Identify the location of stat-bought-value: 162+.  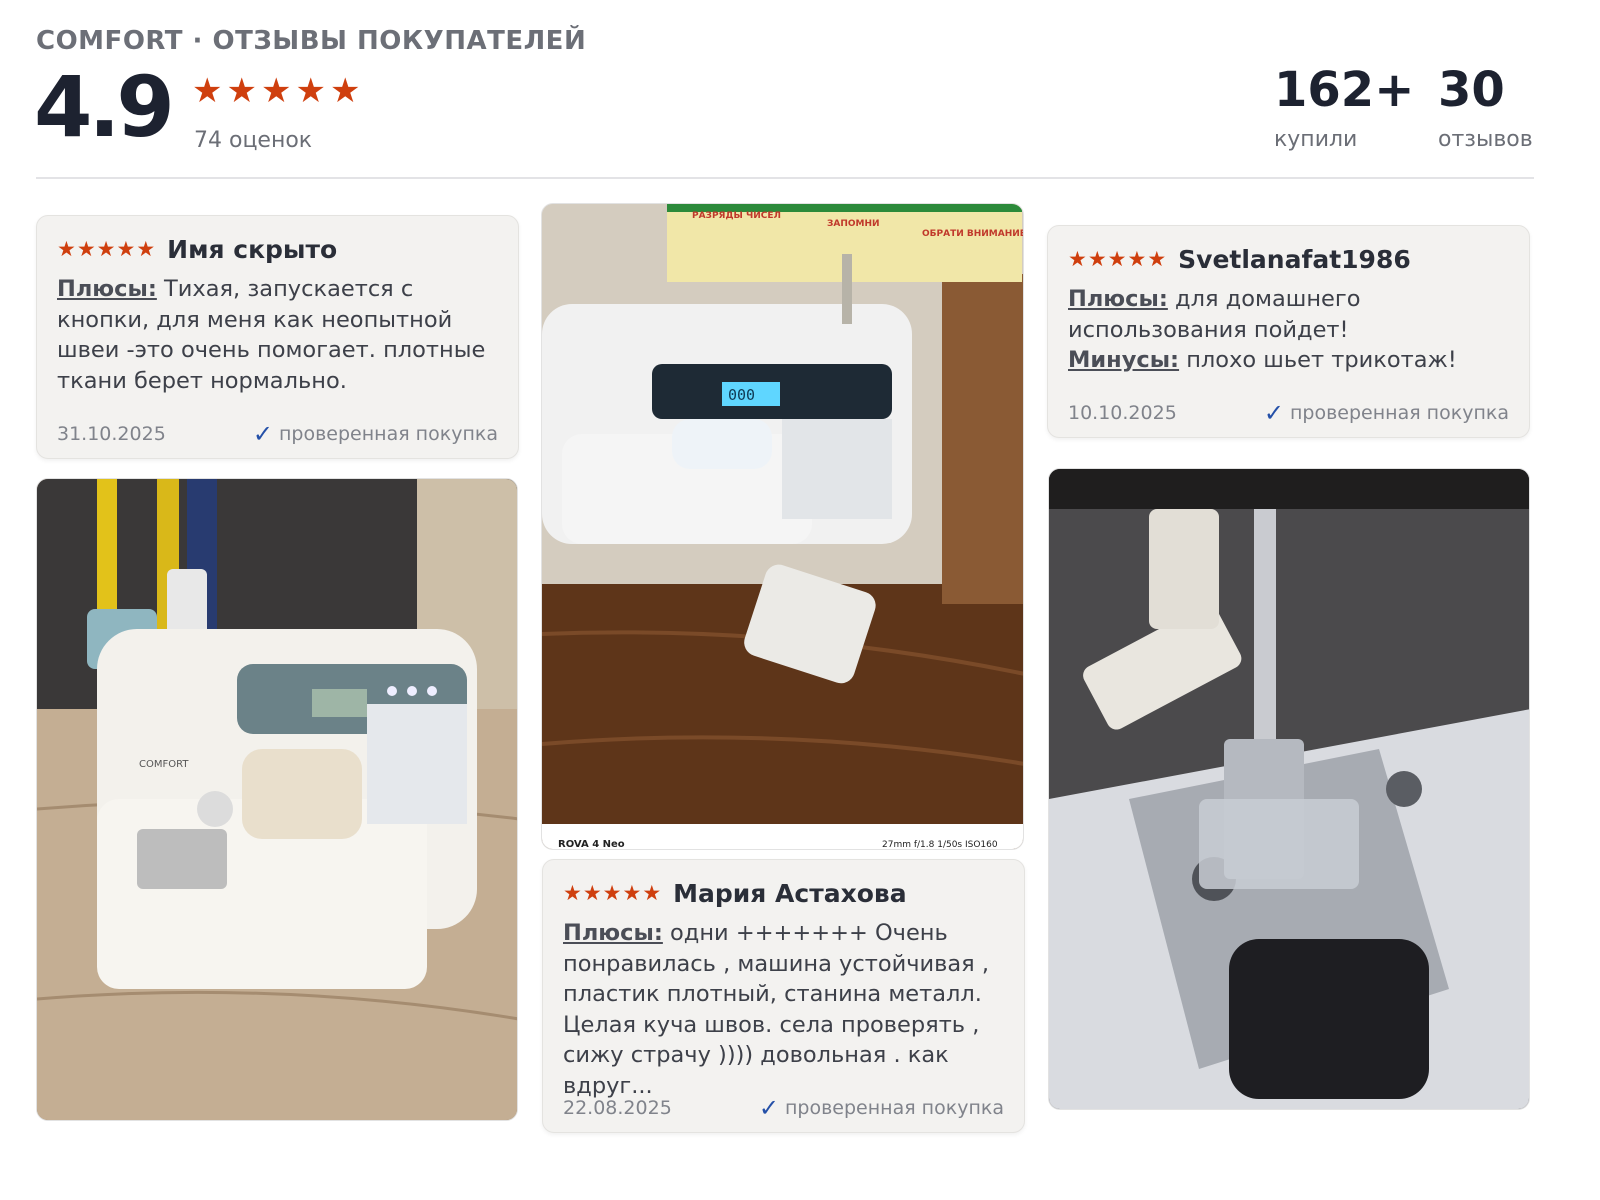
(1344, 90).